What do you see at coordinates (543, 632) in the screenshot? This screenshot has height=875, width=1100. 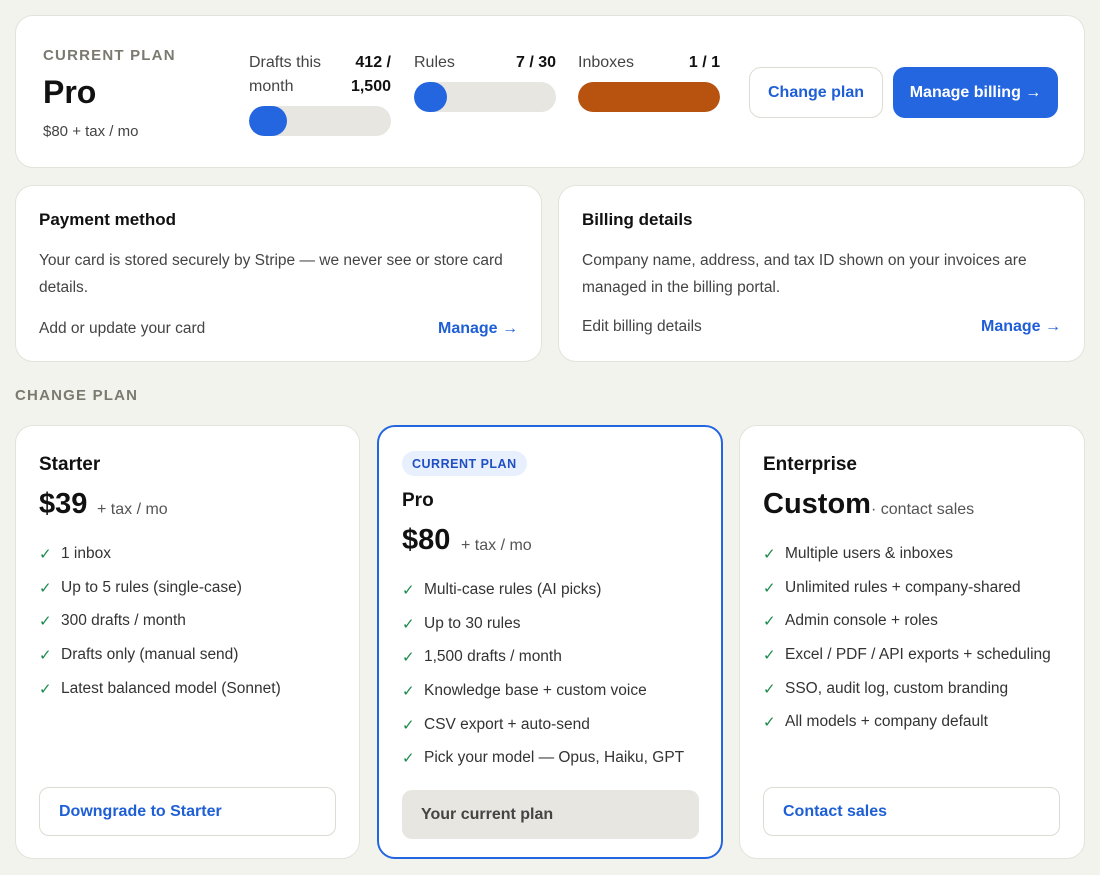 I see `feature-item: ✓ Up to 30 rules` at bounding box center [543, 632].